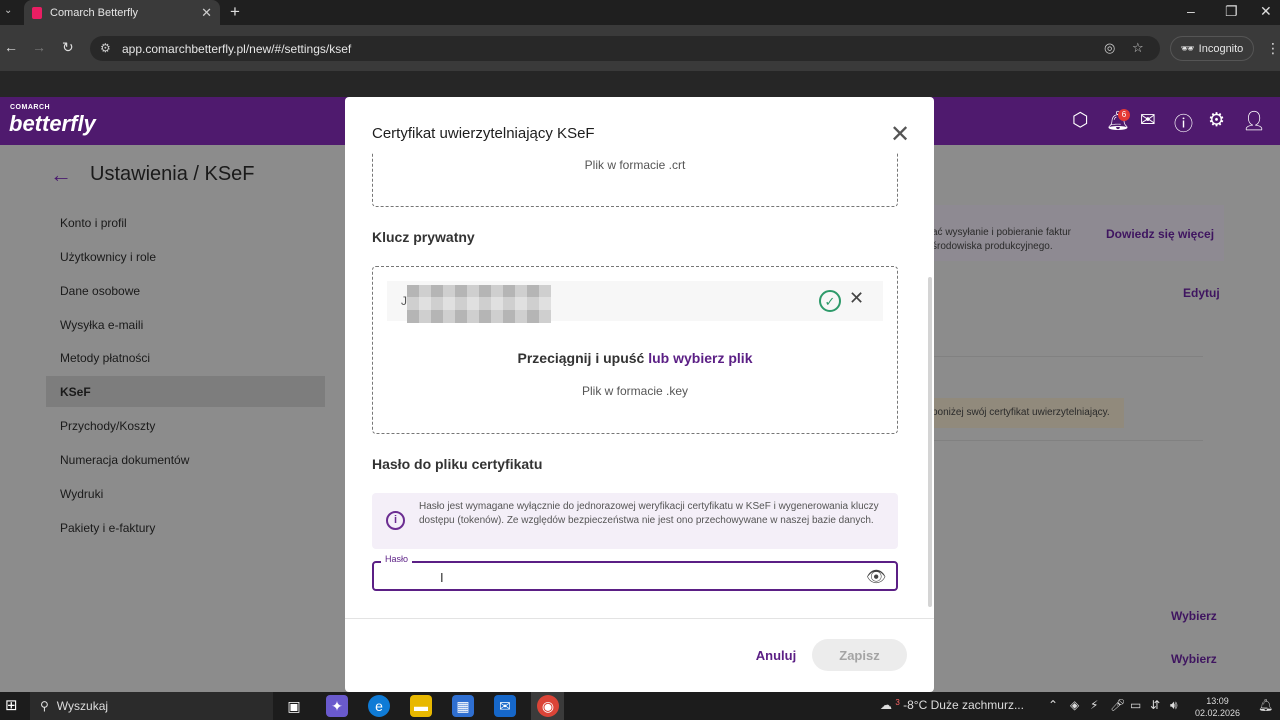 This screenshot has height=720, width=1280. Describe the element at coordinates (1174, 705) in the screenshot. I see `volume-icon: 🔊︎` at that location.